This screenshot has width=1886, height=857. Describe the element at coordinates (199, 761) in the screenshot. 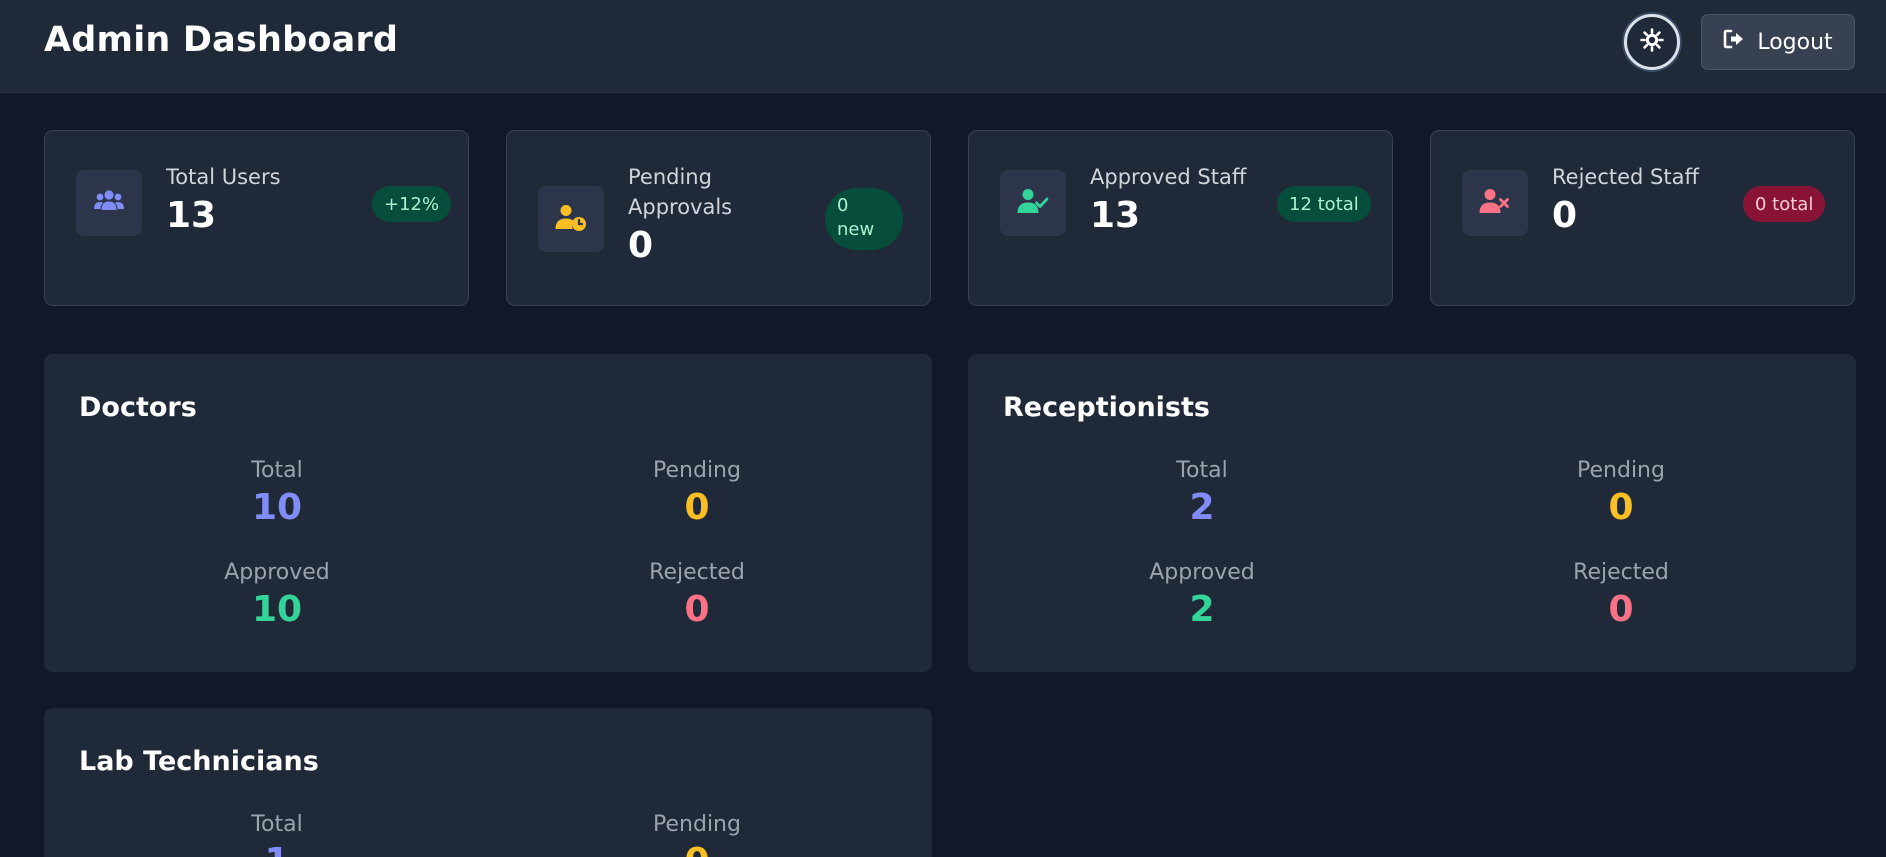

I see `panel-title: Lab Technicians` at that location.